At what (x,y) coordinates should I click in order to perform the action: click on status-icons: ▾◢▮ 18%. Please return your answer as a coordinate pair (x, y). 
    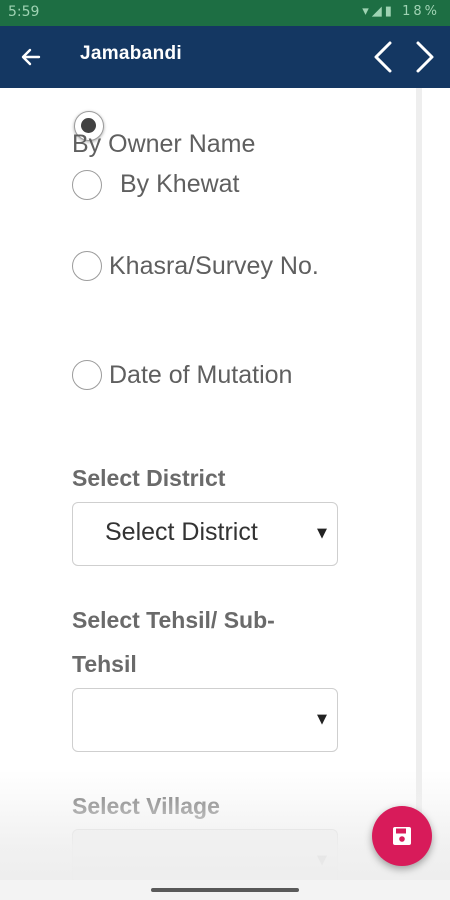
    Looking at the image, I should click on (401, 11).